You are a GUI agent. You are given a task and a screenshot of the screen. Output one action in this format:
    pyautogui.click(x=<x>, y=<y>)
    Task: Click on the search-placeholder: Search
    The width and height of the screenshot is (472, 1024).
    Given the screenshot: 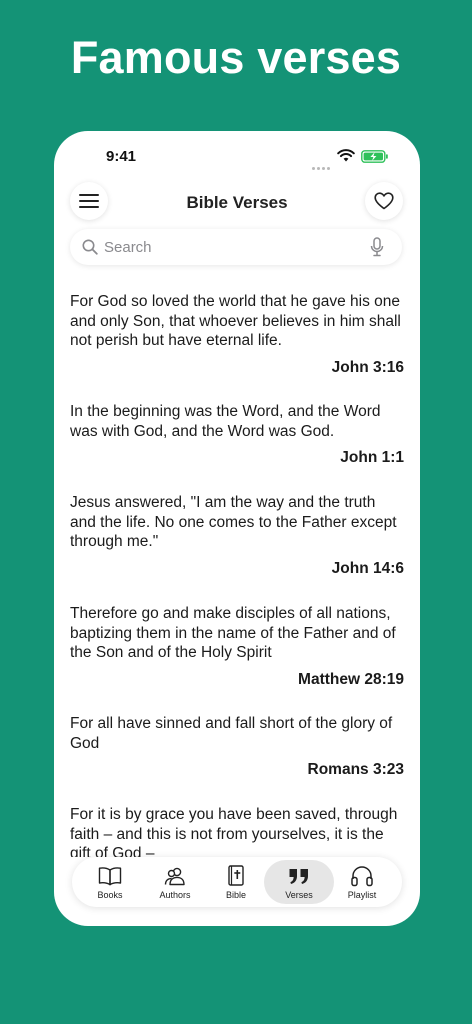 What is the action you would take?
    pyautogui.click(x=128, y=247)
    